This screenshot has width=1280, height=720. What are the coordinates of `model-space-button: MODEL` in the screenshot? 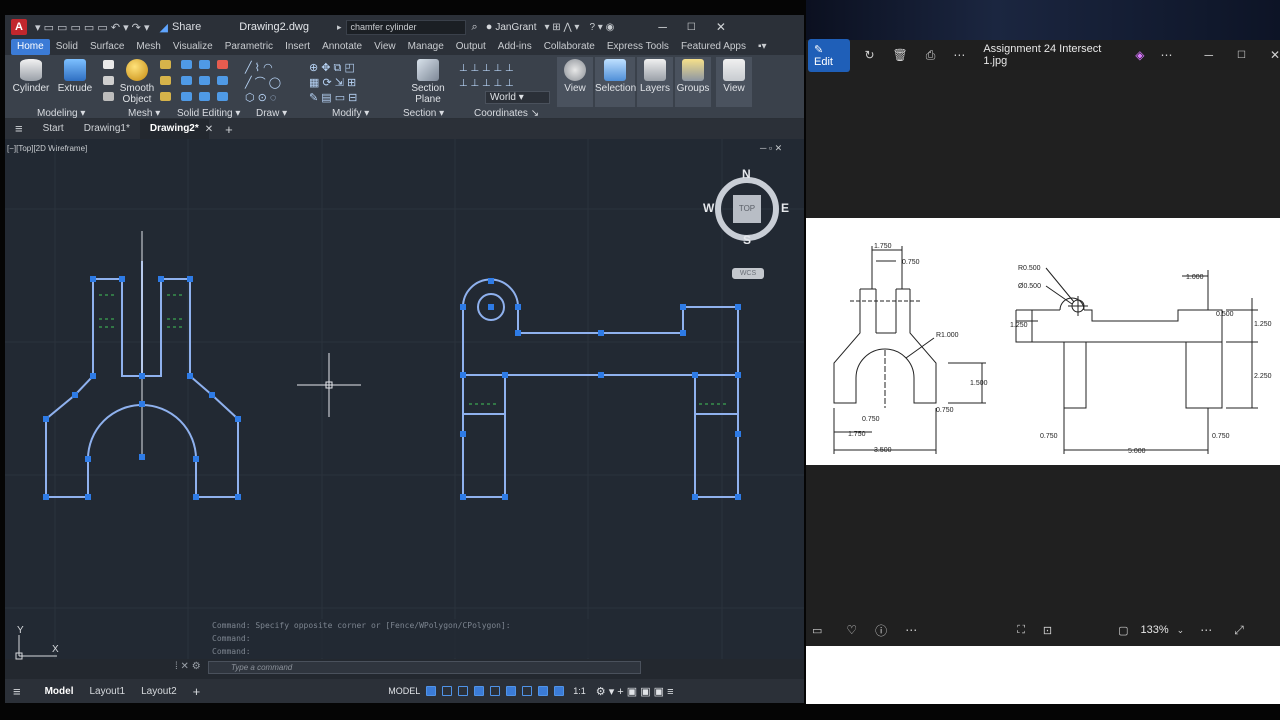 It's located at (404, 691).